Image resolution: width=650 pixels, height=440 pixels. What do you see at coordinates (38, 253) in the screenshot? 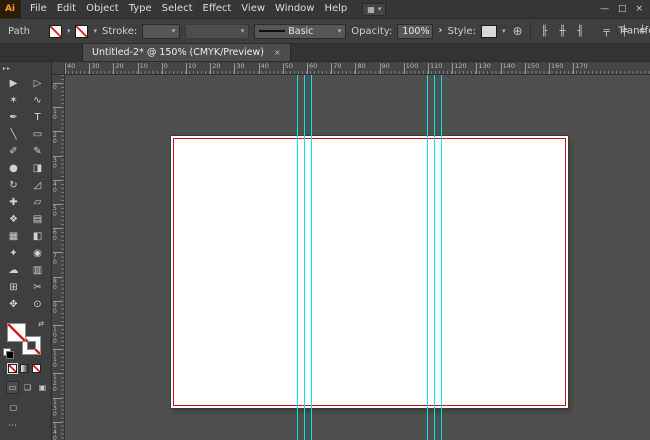
I see `blend-tool: ◉` at bounding box center [38, 253].